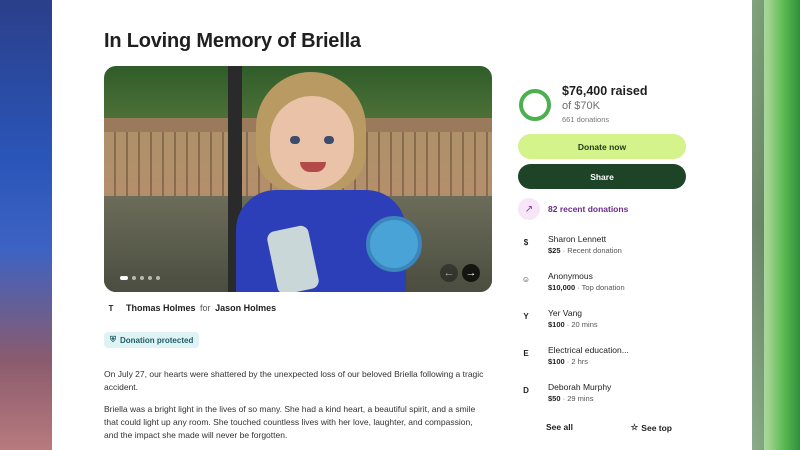 This screenshot has width=800, height=450. What do you see at coordinates (565, 313) in the screenshot?
I see `donor-name: Yer Vang` at bounding box center [565, 313].